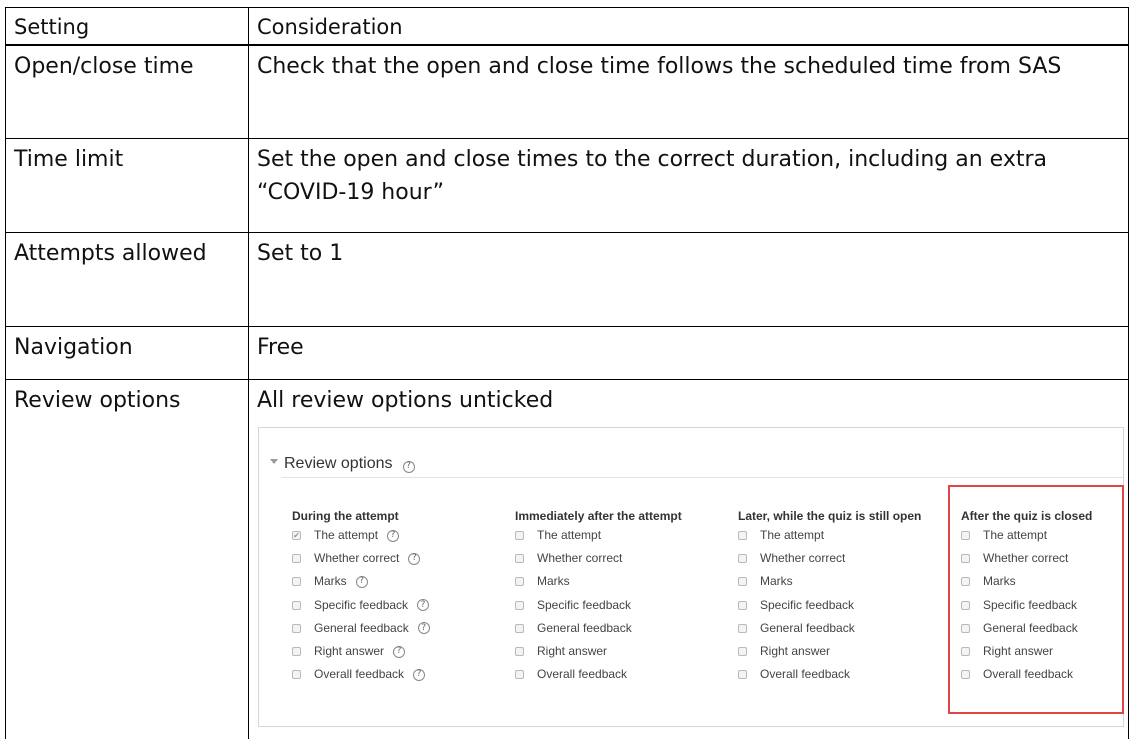 Image resolution: width=1130 pixels, height=742 pixels. I want to click on consideration-cell: Free, so click(688, 353).